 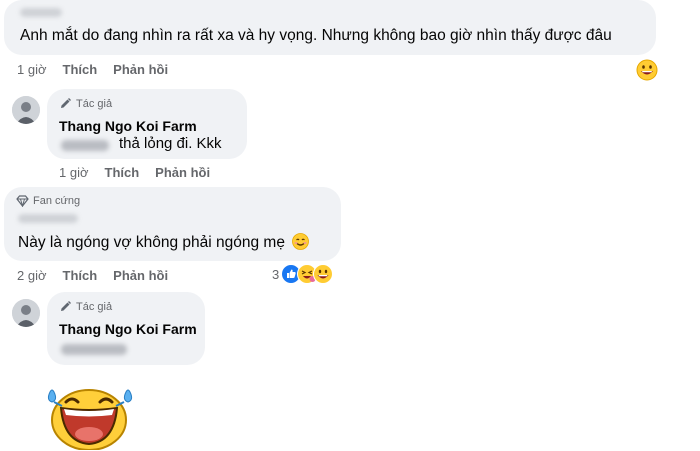 I want to click on reaction-count: 3, so click(x=276, y=274).